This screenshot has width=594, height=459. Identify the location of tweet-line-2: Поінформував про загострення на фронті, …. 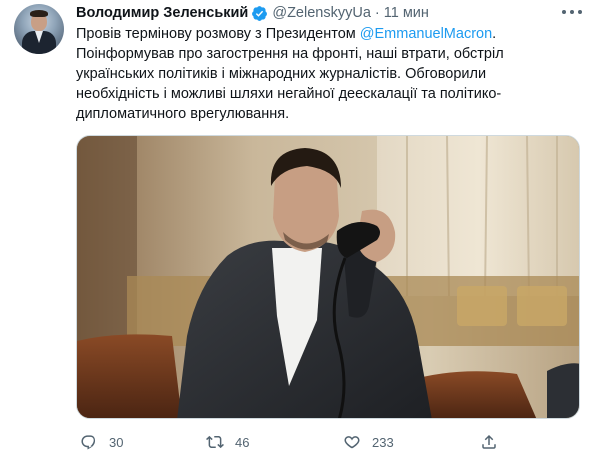
(290, 54).